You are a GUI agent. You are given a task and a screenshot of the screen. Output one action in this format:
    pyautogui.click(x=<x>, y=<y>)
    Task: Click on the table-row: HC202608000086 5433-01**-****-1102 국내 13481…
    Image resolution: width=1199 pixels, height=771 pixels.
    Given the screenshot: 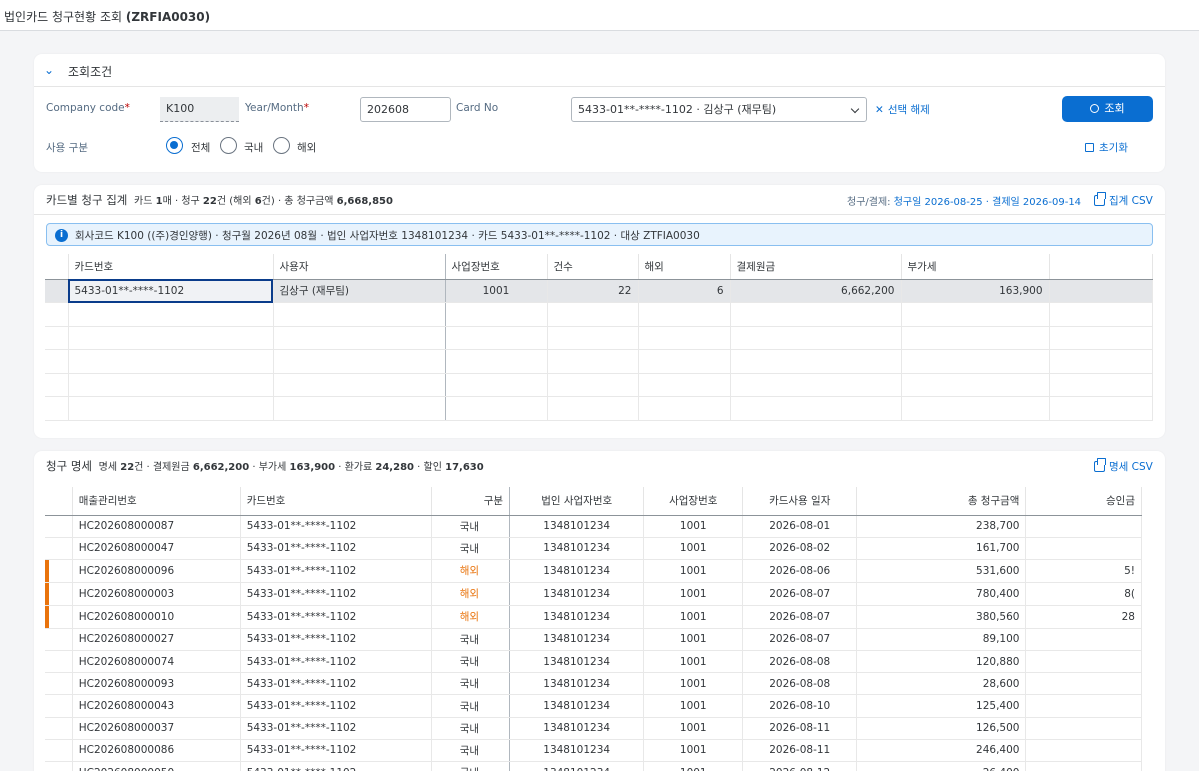 What is the action you would take?
    pyautogui.click(x=593, y=751)
    